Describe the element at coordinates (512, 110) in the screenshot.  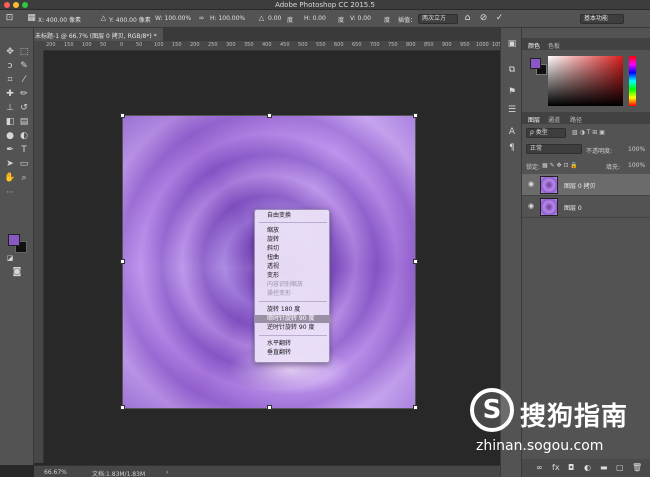
I see `adjustments-panel-icon: ☰` at that location.